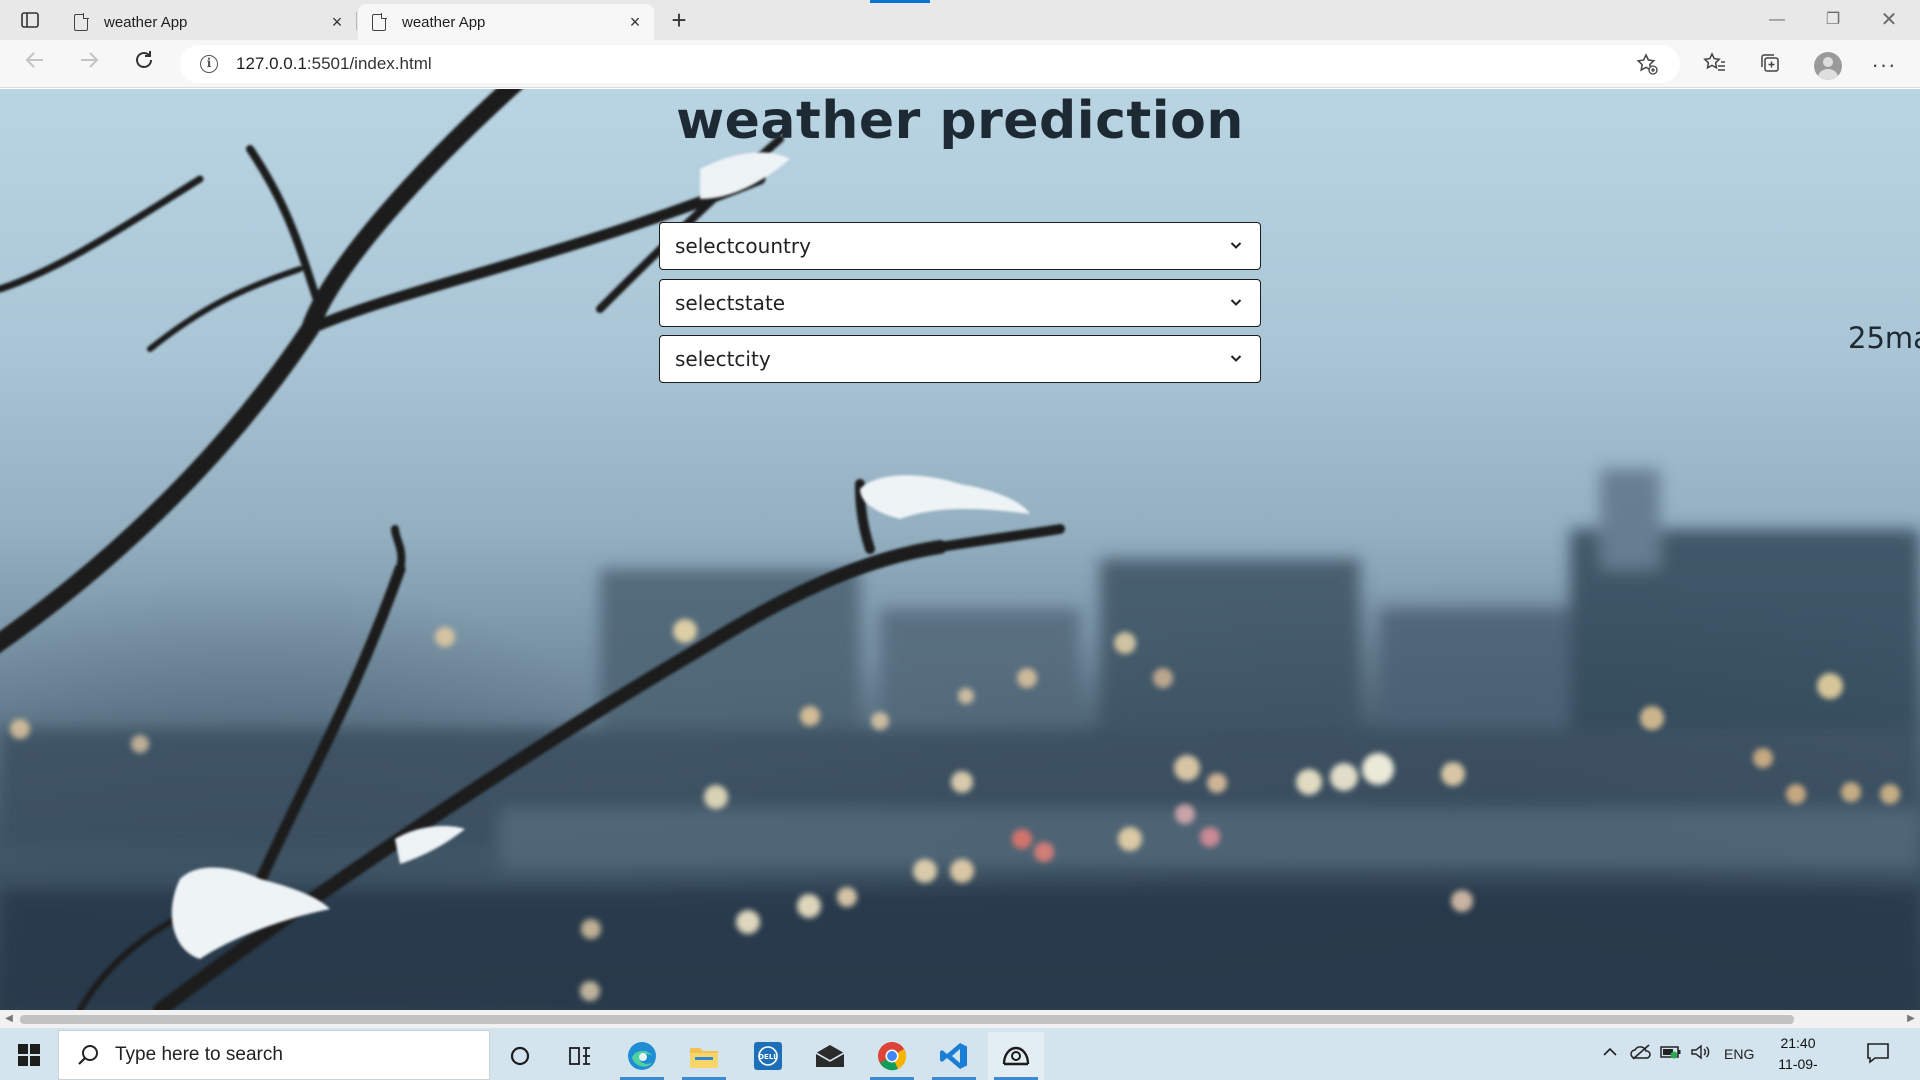 This screenshot has height=1080, width=1920. Describe the element at coordinates (930, 64) in the screenshot. I see `address-bar: i 127.0.0.1:5501/index.html` at that location.